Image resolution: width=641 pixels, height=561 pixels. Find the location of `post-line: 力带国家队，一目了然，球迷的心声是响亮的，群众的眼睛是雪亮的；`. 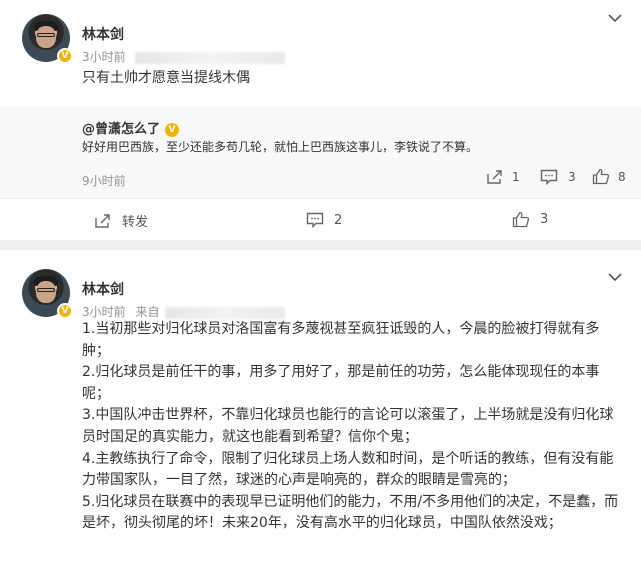

post-line: 力带国家队，一目了然，球迷的心声是响亮的，群众的眼睛是雪亮的； is located at coordinates (299, 480).